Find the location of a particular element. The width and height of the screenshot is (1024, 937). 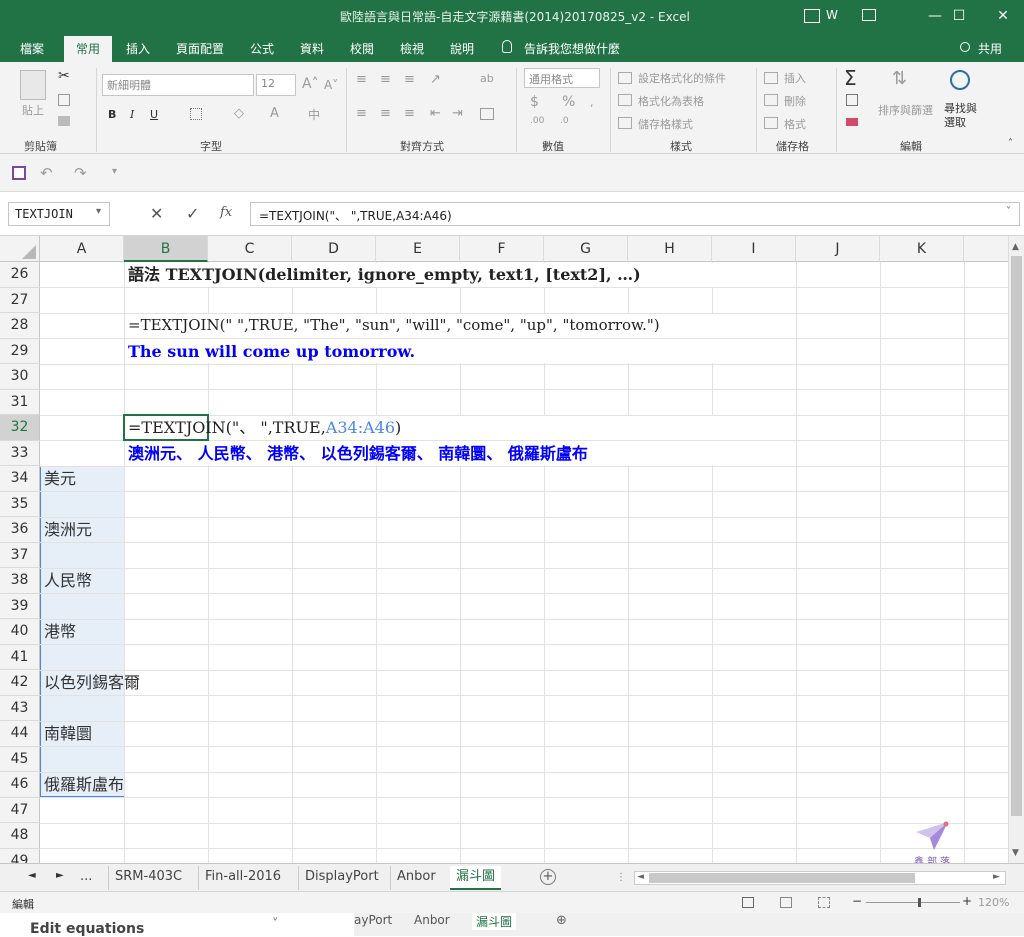

cell-b33: 澳洲元、 人民幣、 港幣、 以色列錫客爾、 南韓圜、 俄羅斯盧布 is located at coordinates (358, 453).